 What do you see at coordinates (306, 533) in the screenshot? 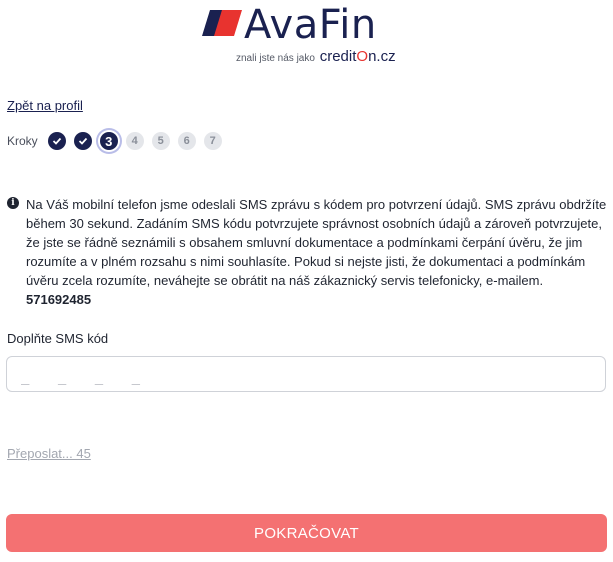
I see `continue-button: POKRAČOVAT` at bounding box center [306, 533].